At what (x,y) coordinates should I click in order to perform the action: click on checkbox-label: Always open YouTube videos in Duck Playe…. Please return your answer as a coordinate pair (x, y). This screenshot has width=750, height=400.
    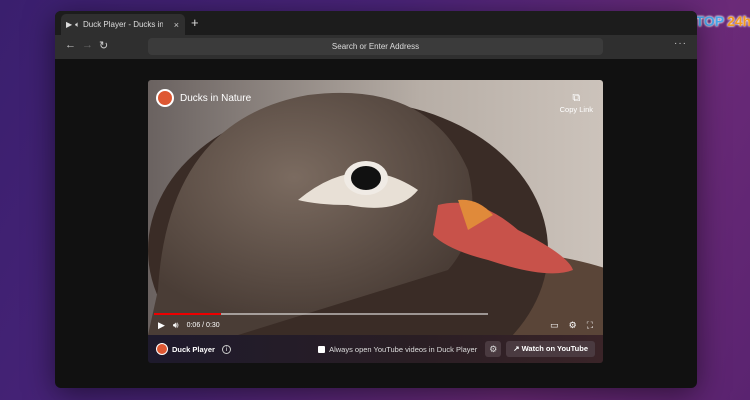
    Looking at the image, I should click on (403, 349).